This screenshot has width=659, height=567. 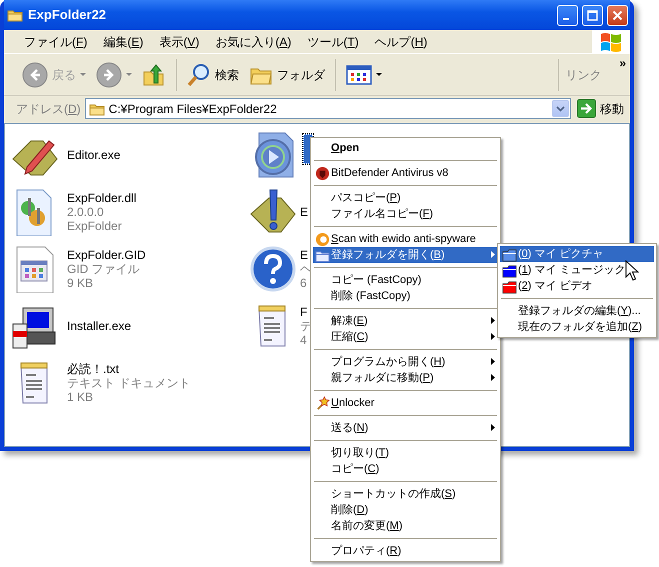 What do you see at coordinates (287, 75) in the screenshot?
I see `folders-button: フォルダ` at bounding box center [287, 75].